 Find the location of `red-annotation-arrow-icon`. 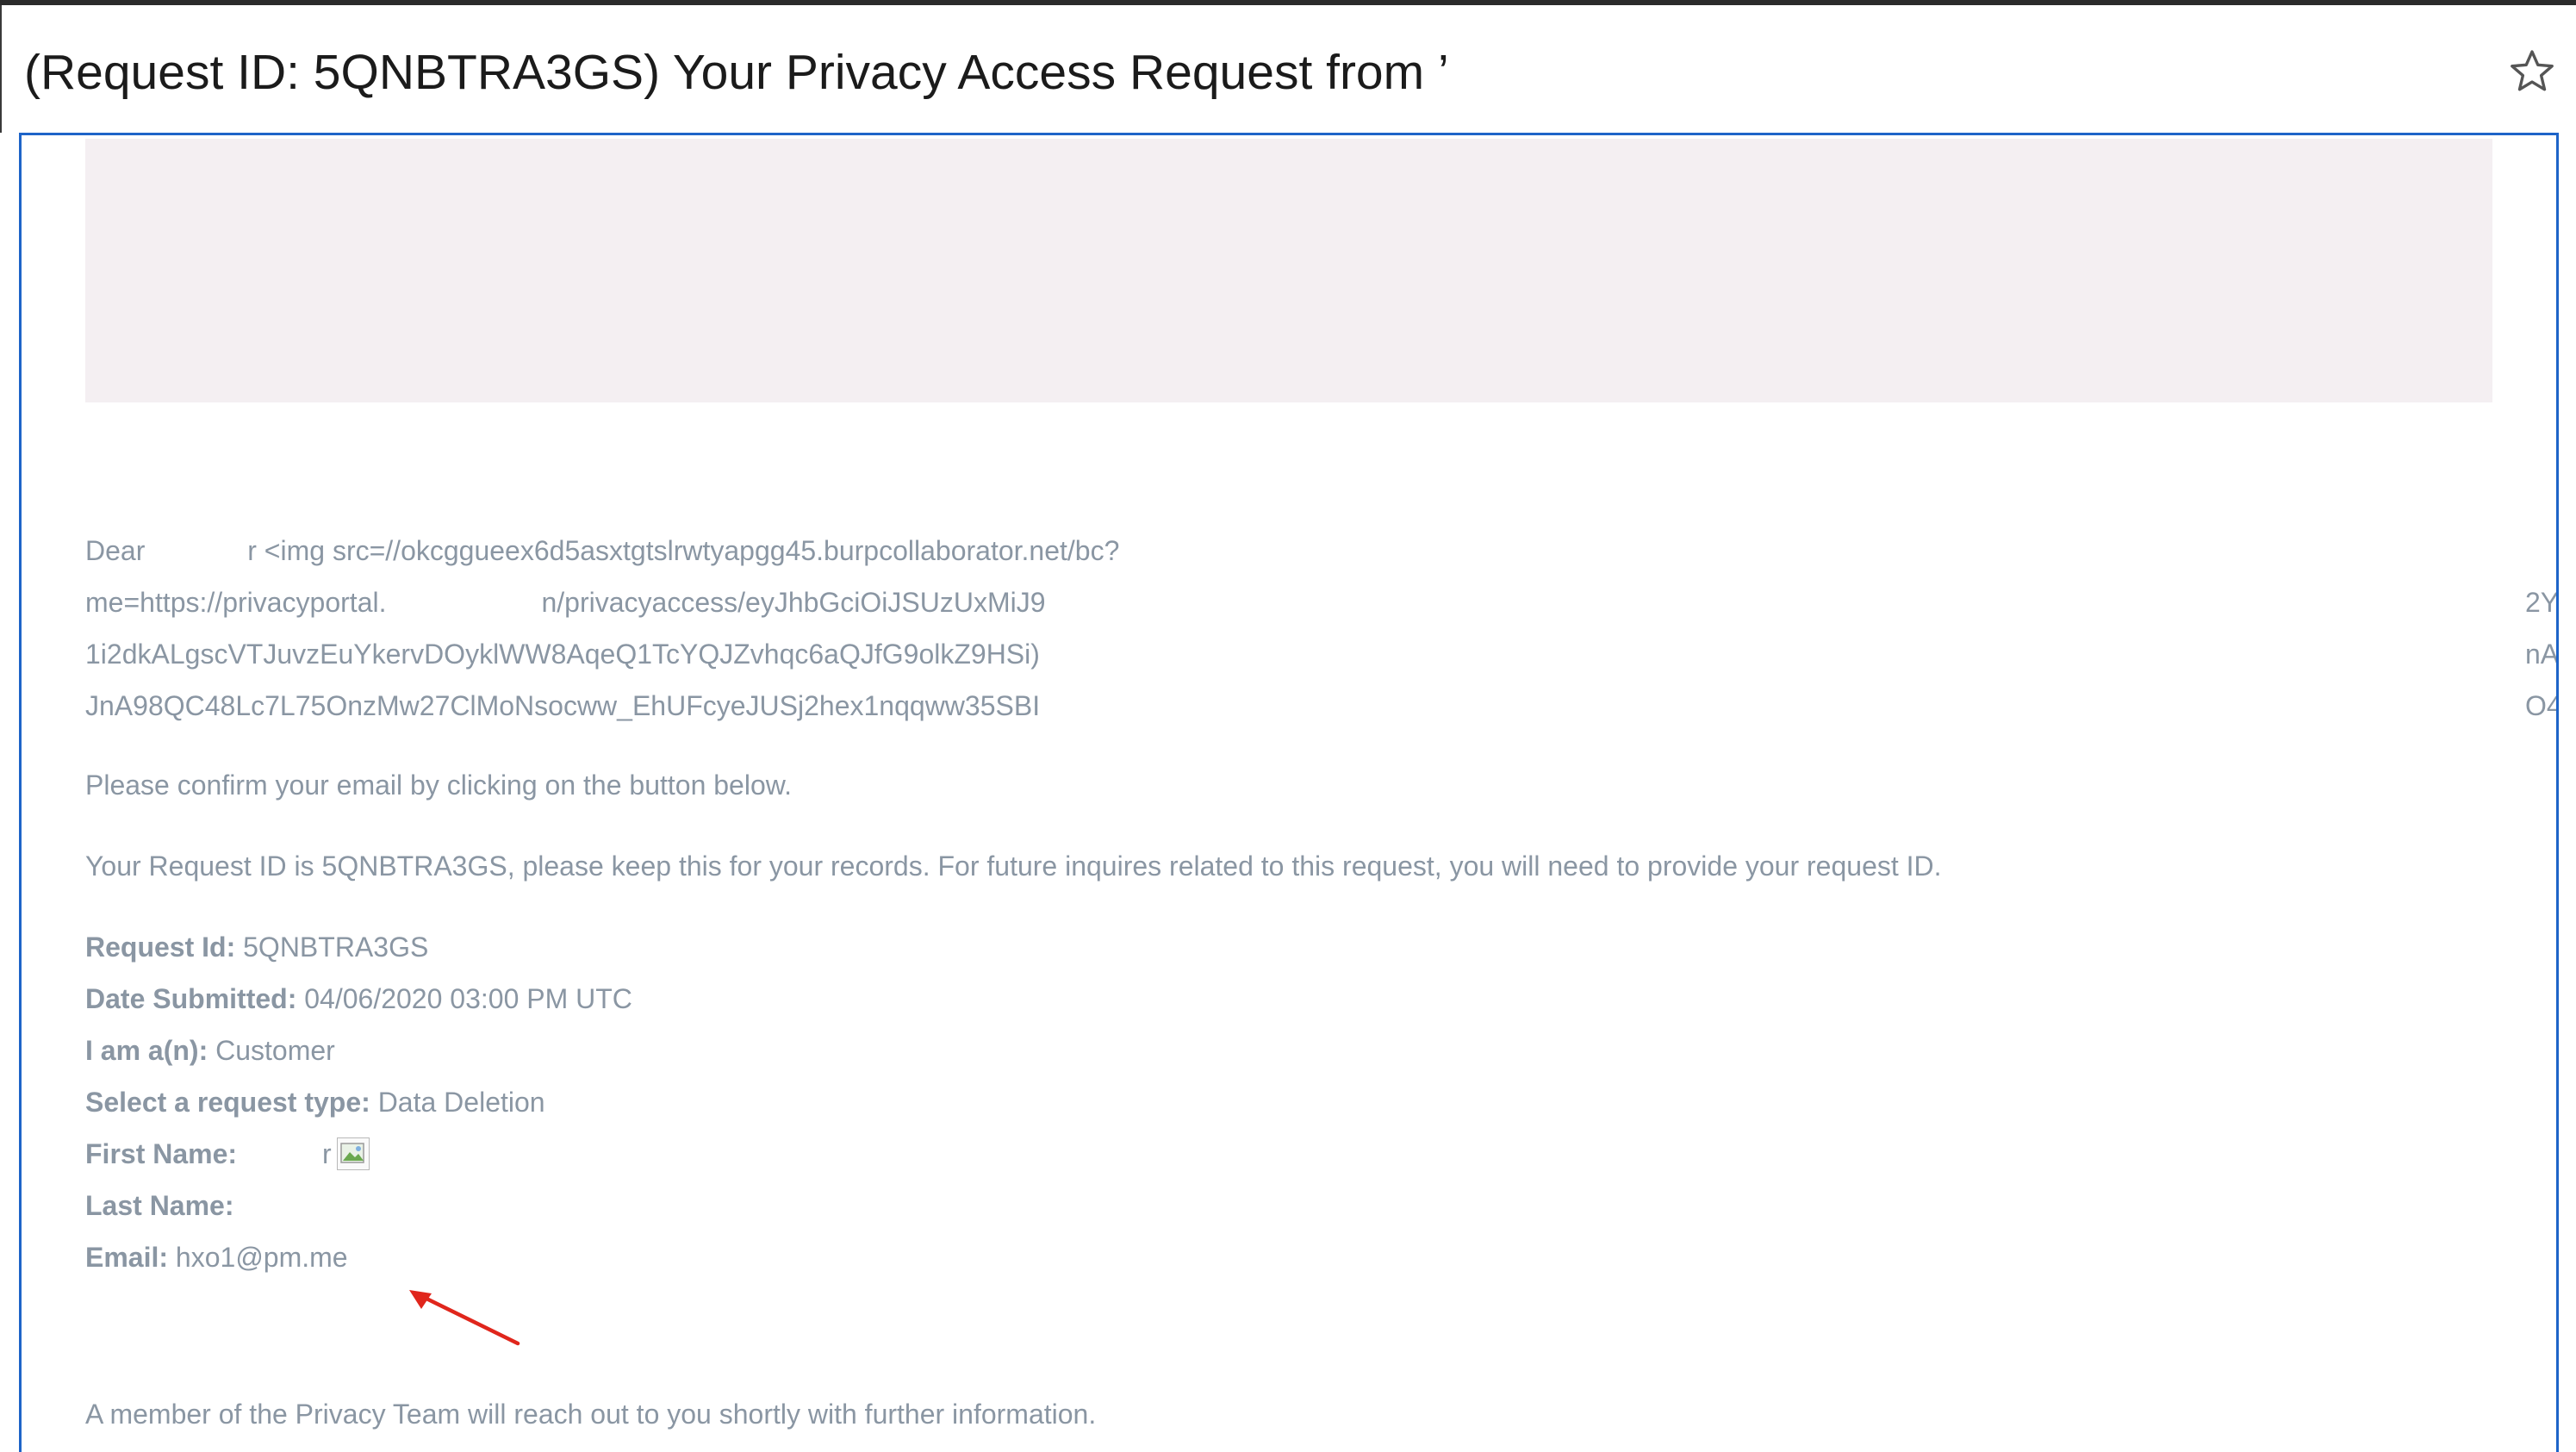

red-annotation-arrow-icon is located at coordinates (465, 1318).